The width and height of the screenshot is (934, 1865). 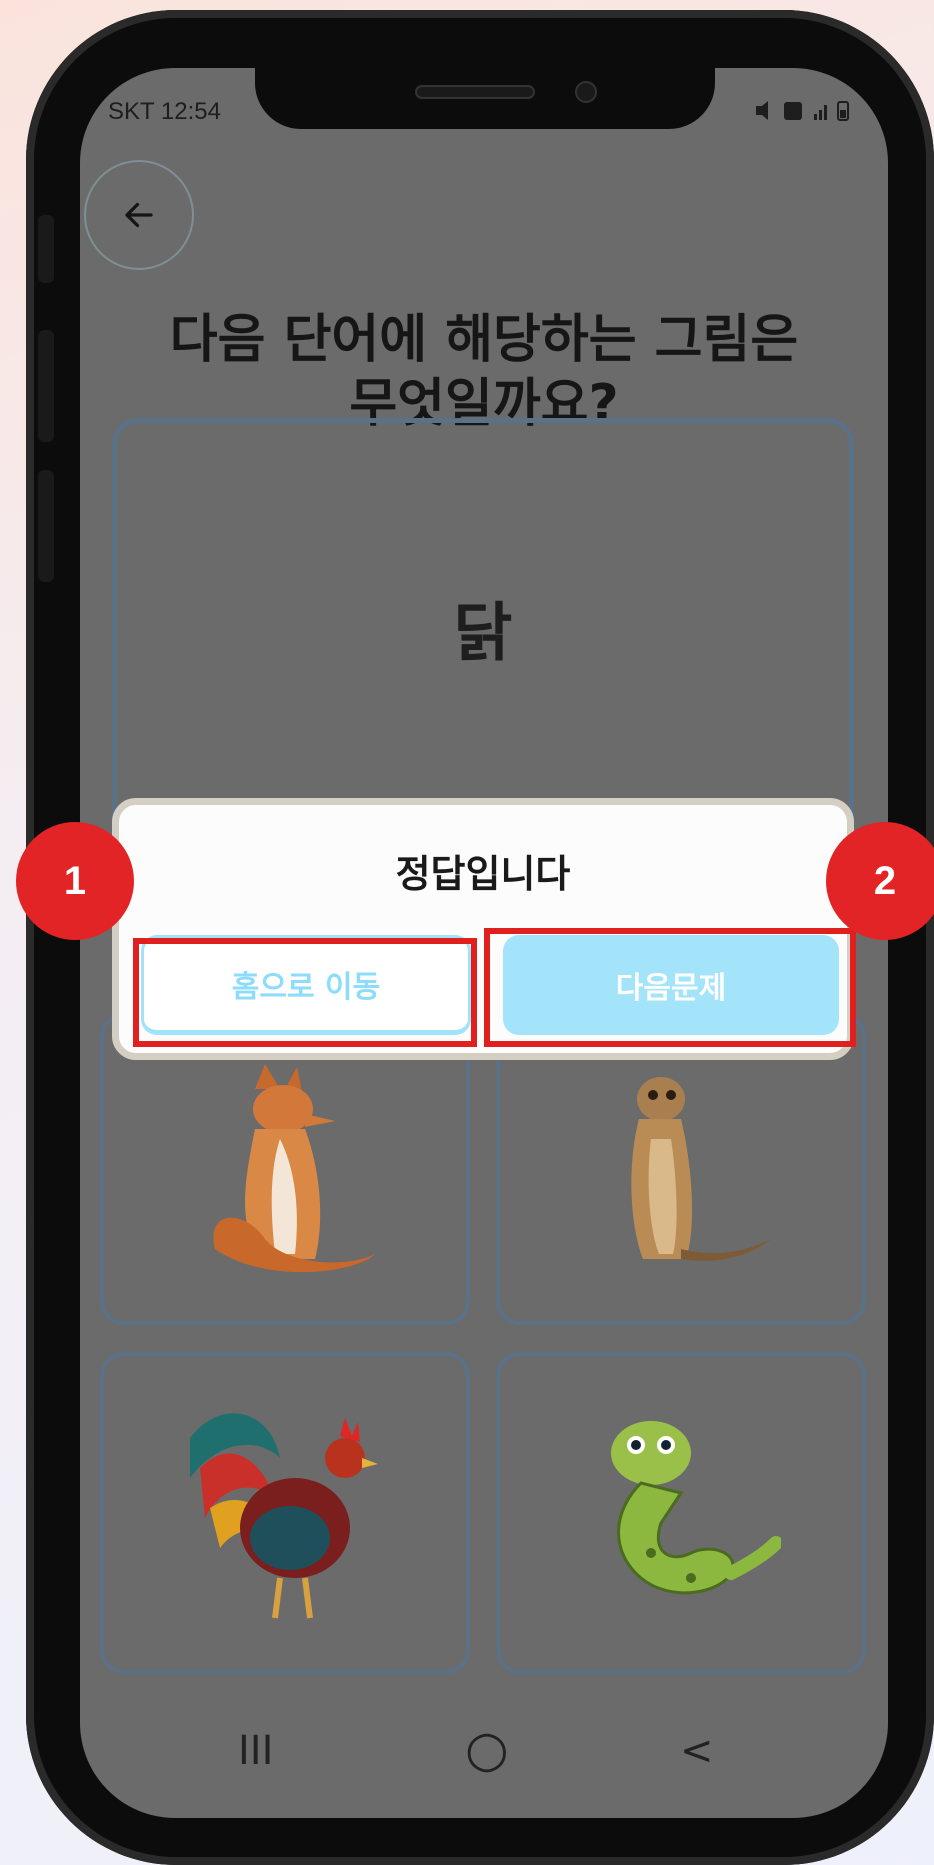 What do you see at coordinates (305, 992) in the screenshot?
I see `highlight-home-button` at bounding box center [305, 992].